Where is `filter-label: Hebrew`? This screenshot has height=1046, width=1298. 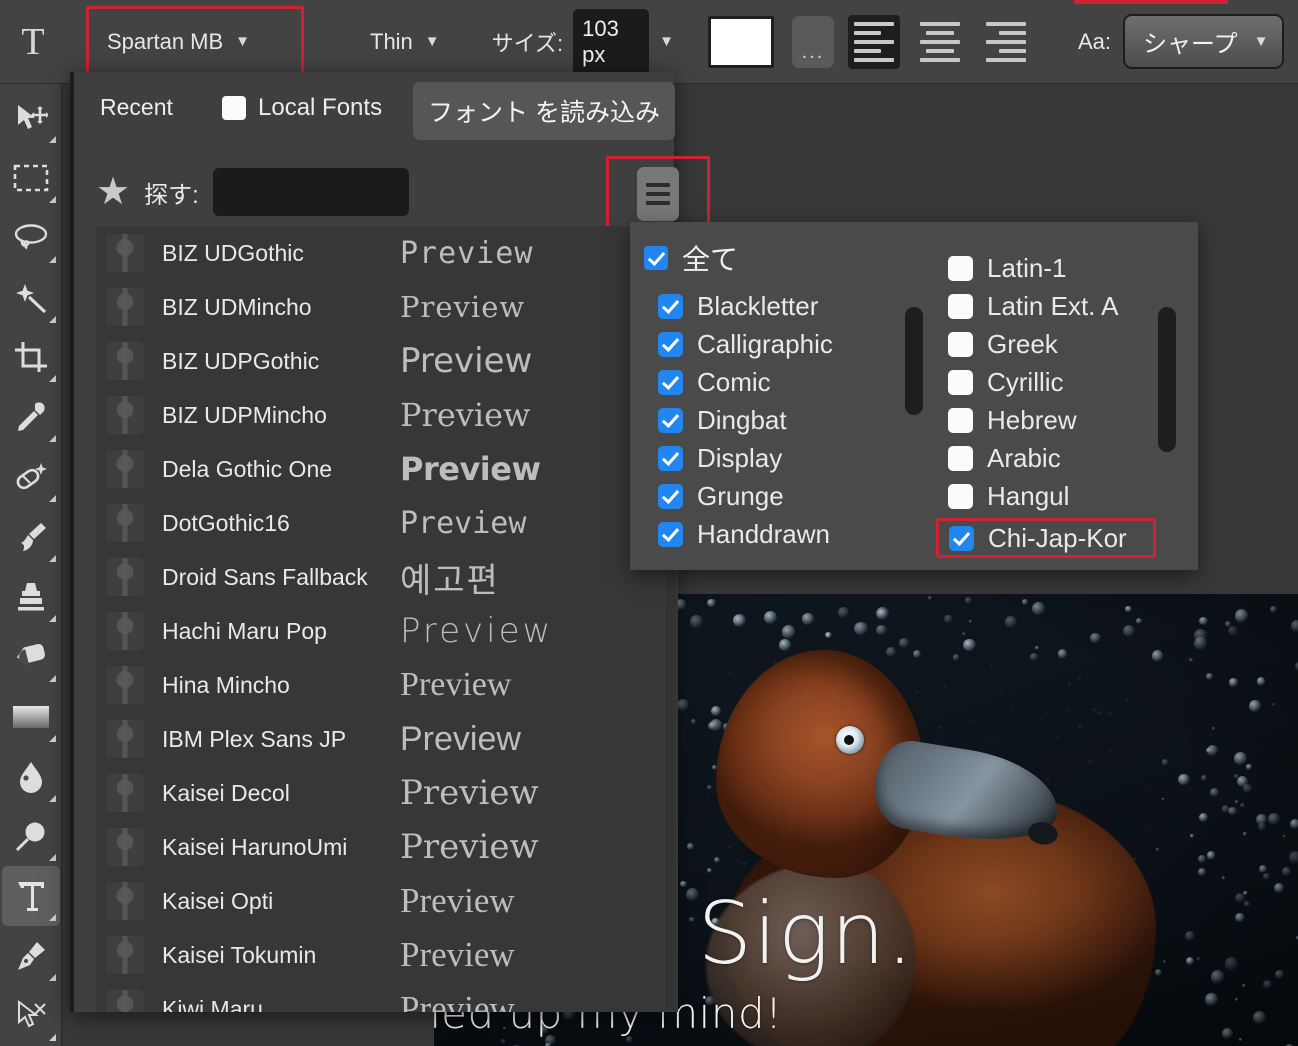 filter-label: Hebrew is located at coordinates (1032, 419).